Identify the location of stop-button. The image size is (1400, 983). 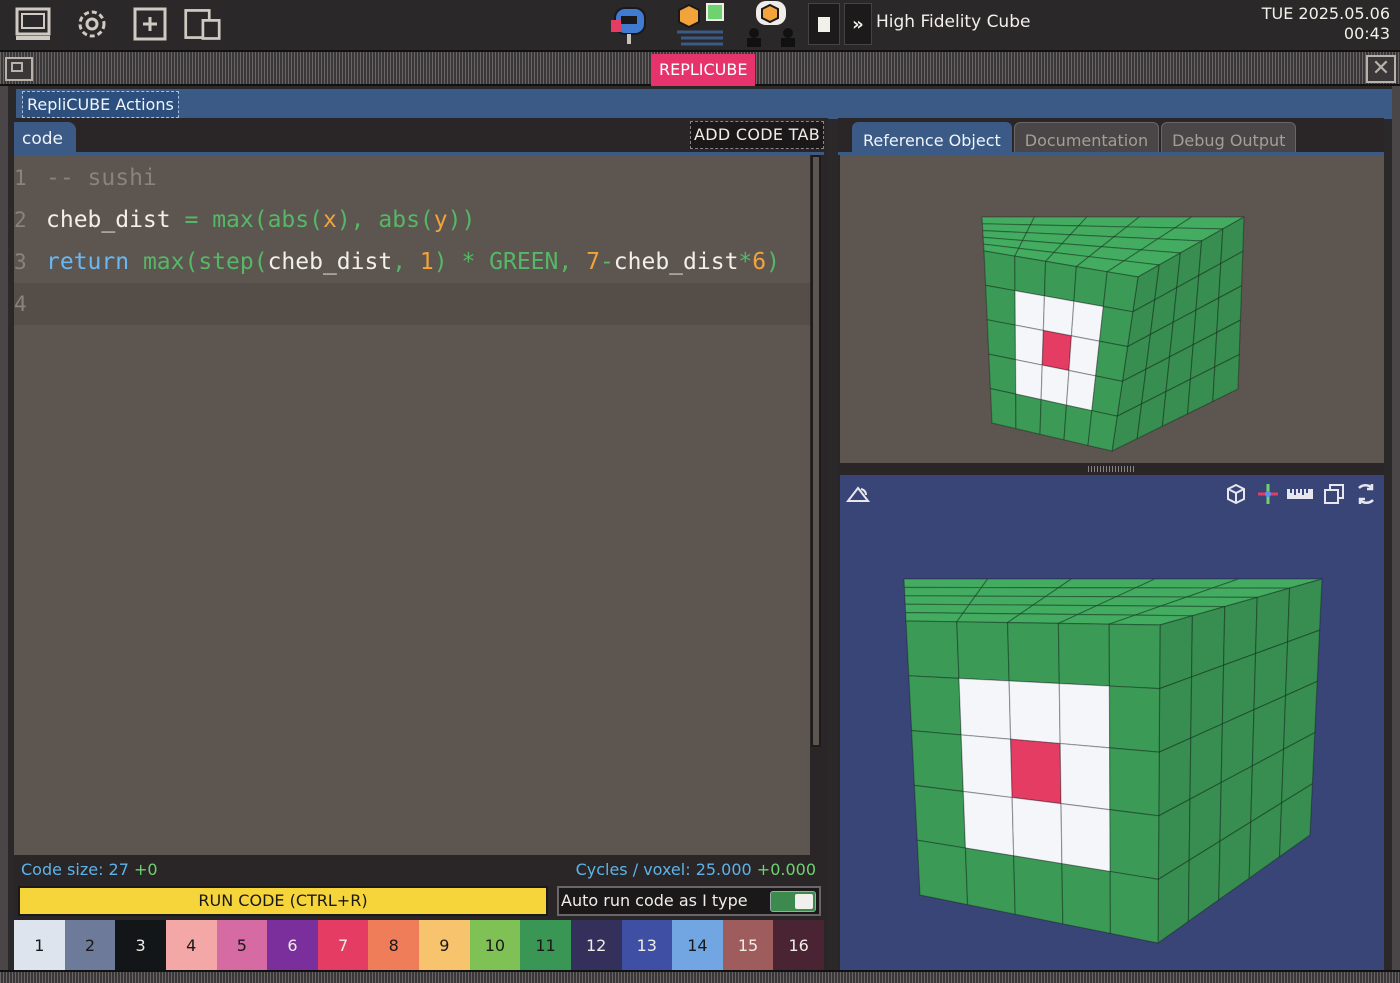
(824, 24).